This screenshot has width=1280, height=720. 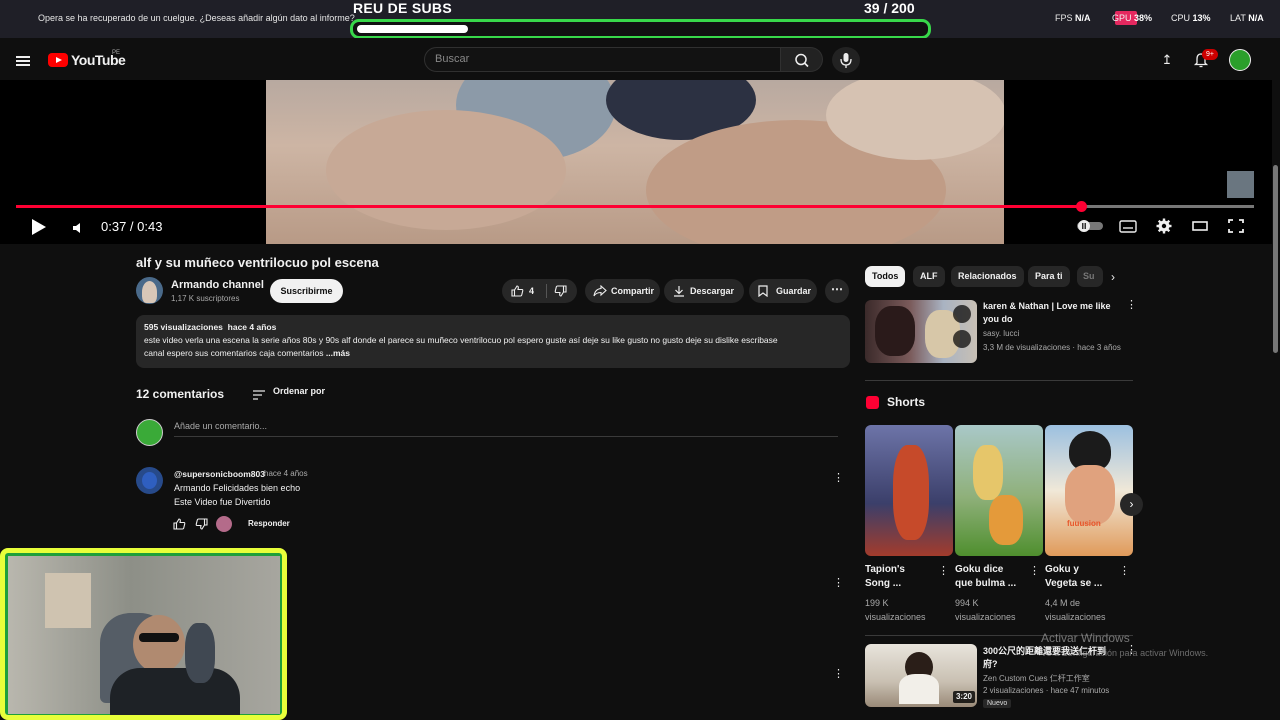 I want to click on short-views: 4,4 M de visualizaciones, so click(x=1075, y=610).